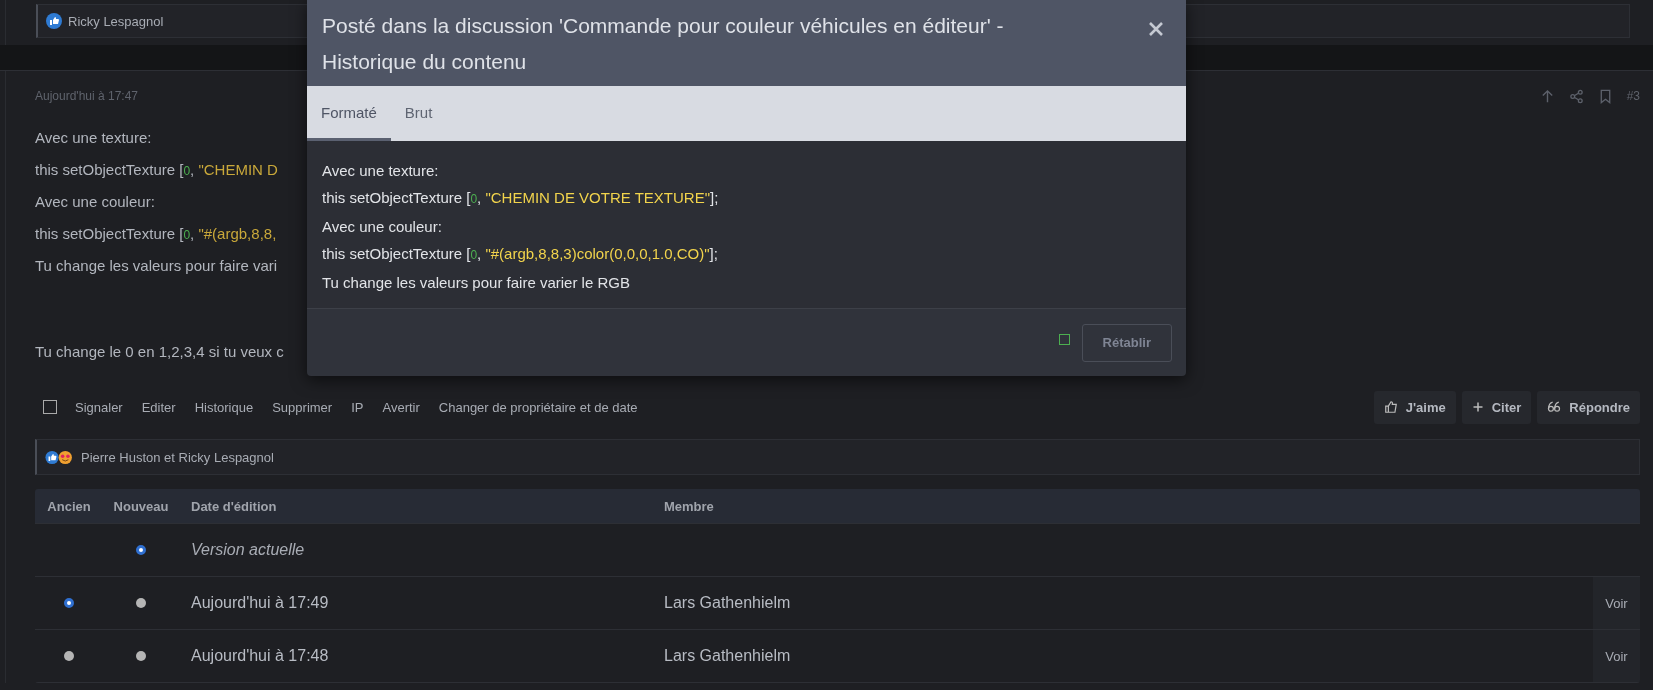 The height and width of the screenshot is (690, 1653). What do you see at coordinates (521, 198) in the screenshot?
I see `content-text-line: this setObjectTexture [0, "CHEMIN DE VOTRE TEXTURE"];` at bounding box center [521, 198].